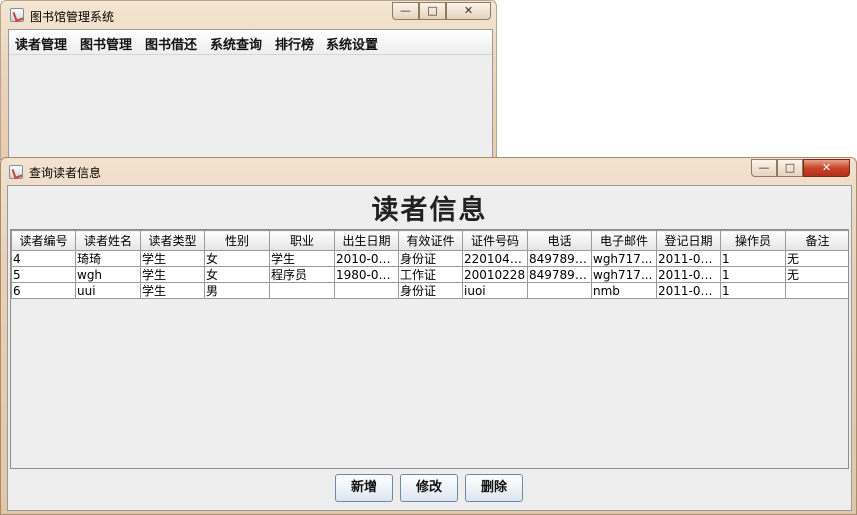 This screenshot has height=515, width=857. Describe the element at coordinates (495, 240) in the screenshot. I see `column-header-id-number: 证件号码` at that location.